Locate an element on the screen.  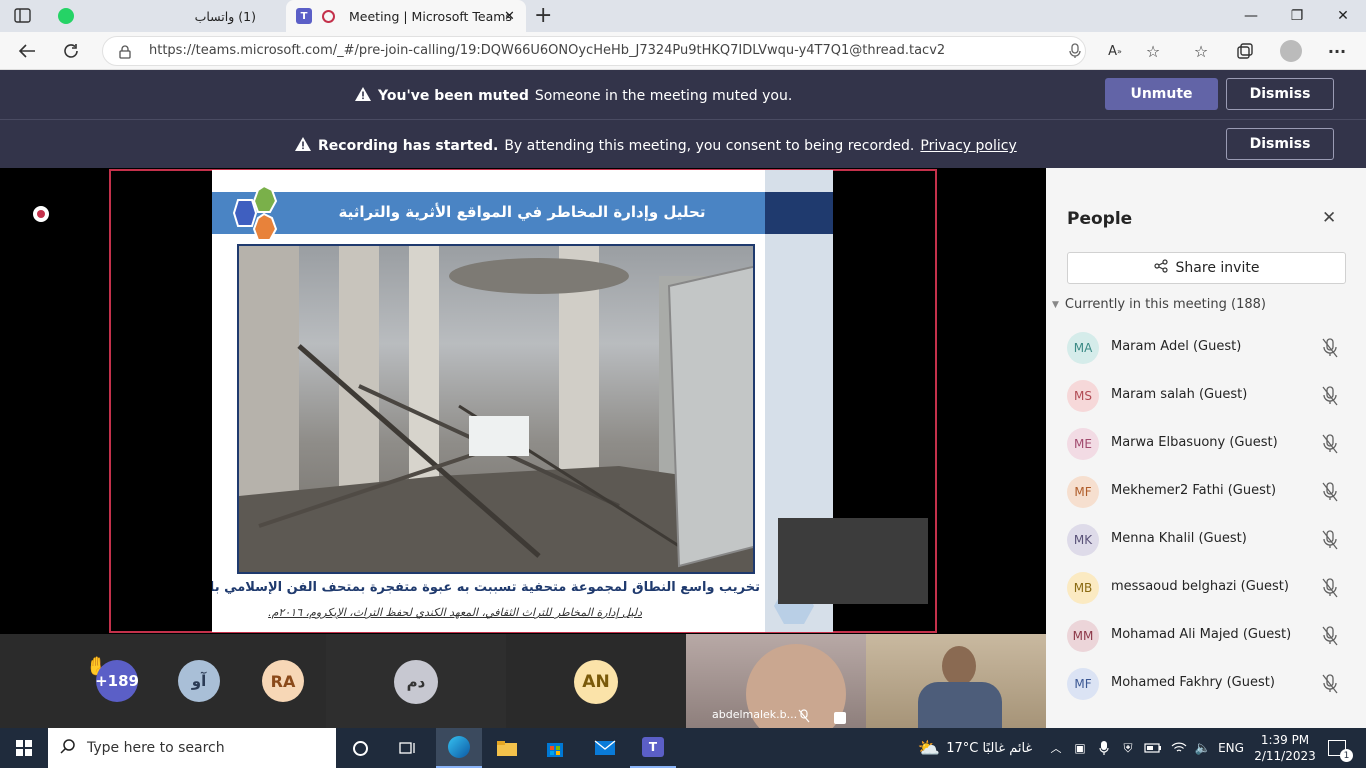
meet-now-icon: ▣ is located at coordinates (1080, 748).